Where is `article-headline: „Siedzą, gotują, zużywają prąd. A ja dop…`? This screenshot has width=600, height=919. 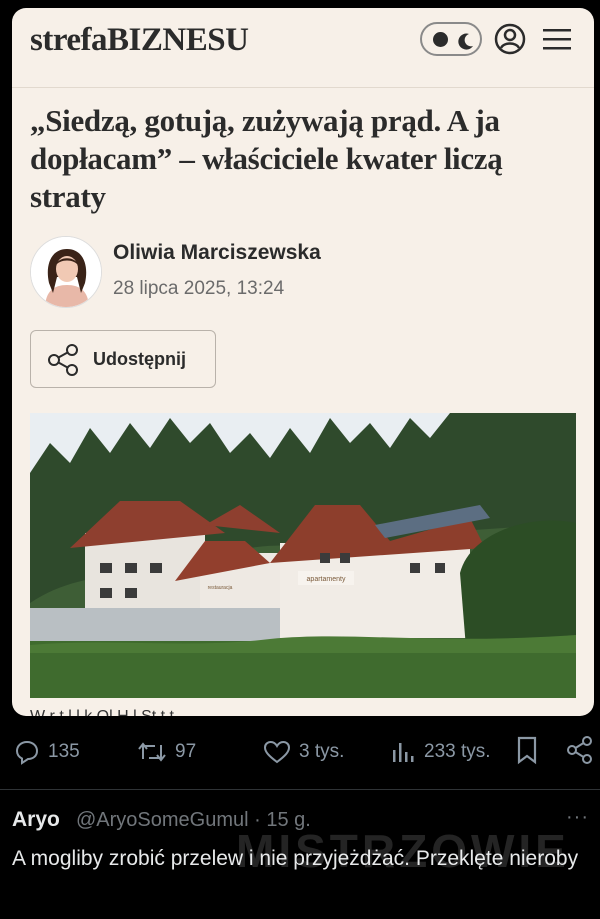 article-headline: „Siedzą, gotują, zużywają prąd. A ja dop… is located at coordinates (302, 159).